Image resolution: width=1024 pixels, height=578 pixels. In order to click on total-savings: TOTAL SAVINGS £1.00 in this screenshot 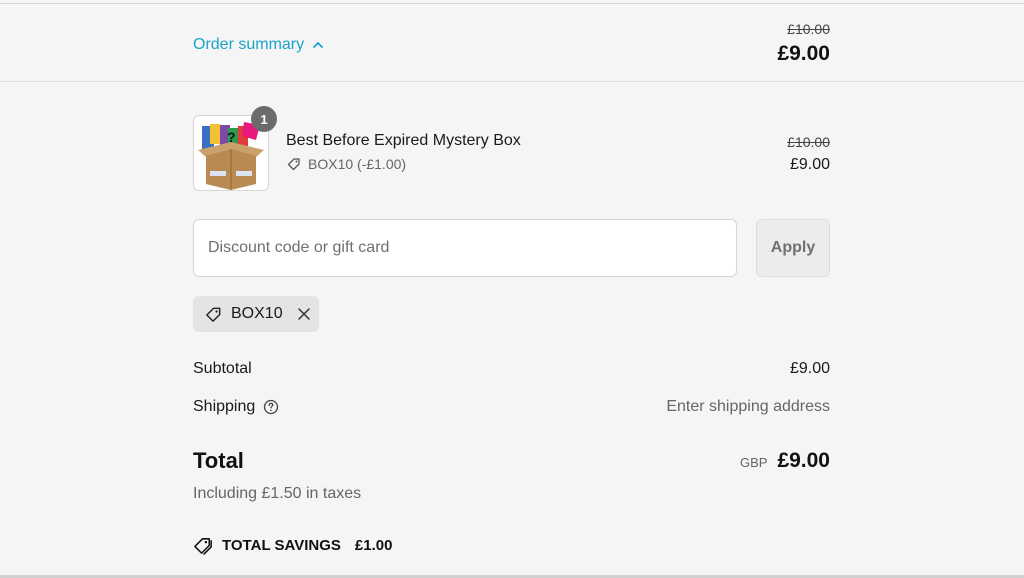, I will do `click(292, 545)`.